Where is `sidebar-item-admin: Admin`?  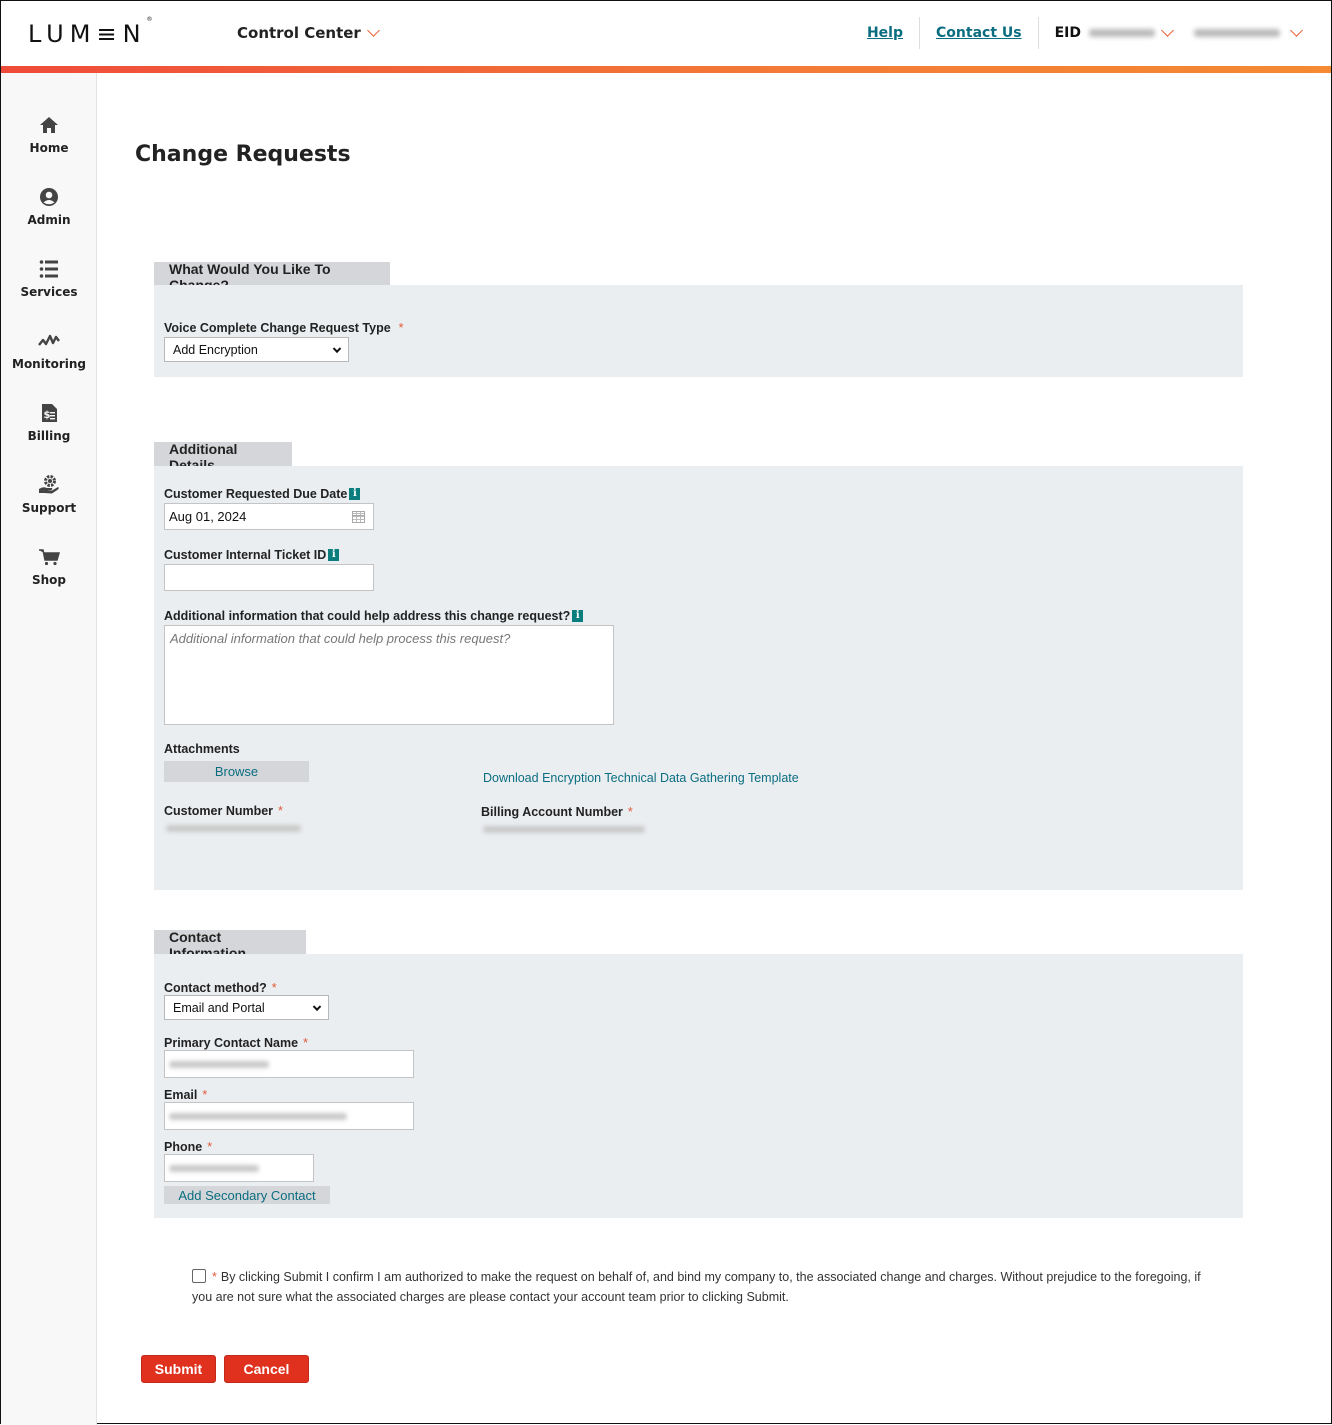 sidebar-item-admin: Admin is located at coordinates (49, 208).